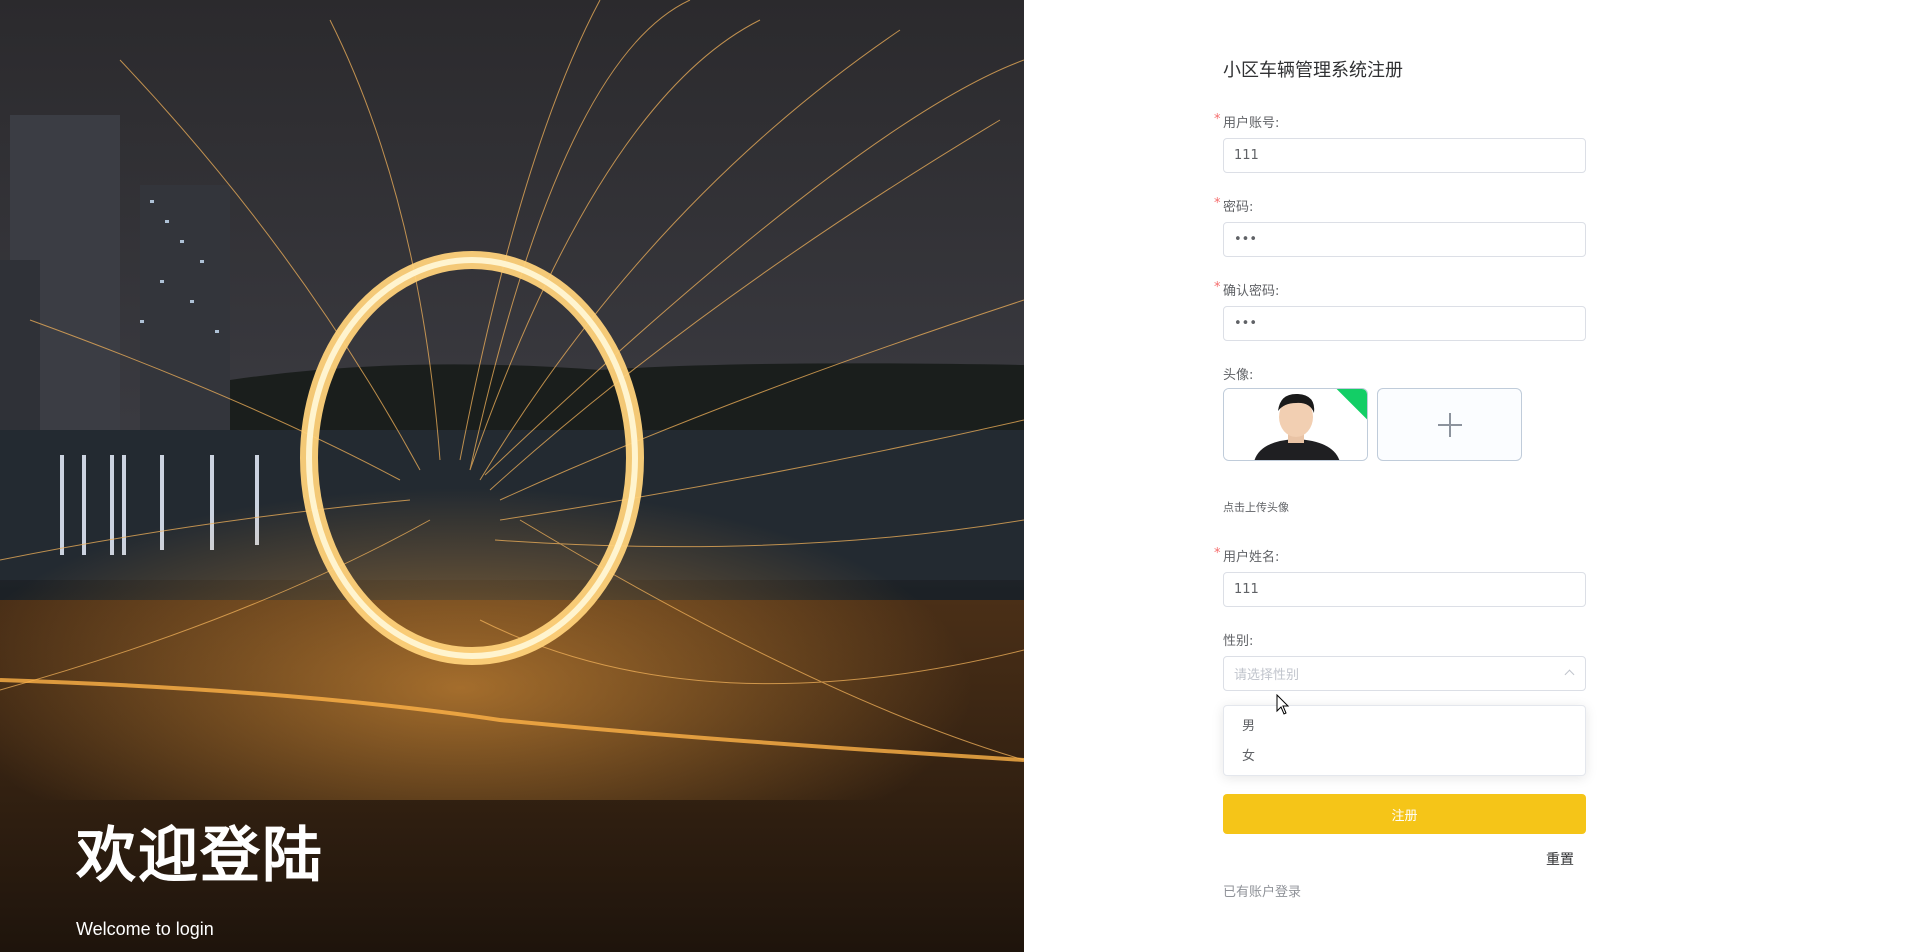 The width and height of the screenshot is (1920, 952). What do you see at coordinates (145, 929) in the screenshot?
I see `welcome-subtitle: Welcome to login` at bounding box center [145, 929].